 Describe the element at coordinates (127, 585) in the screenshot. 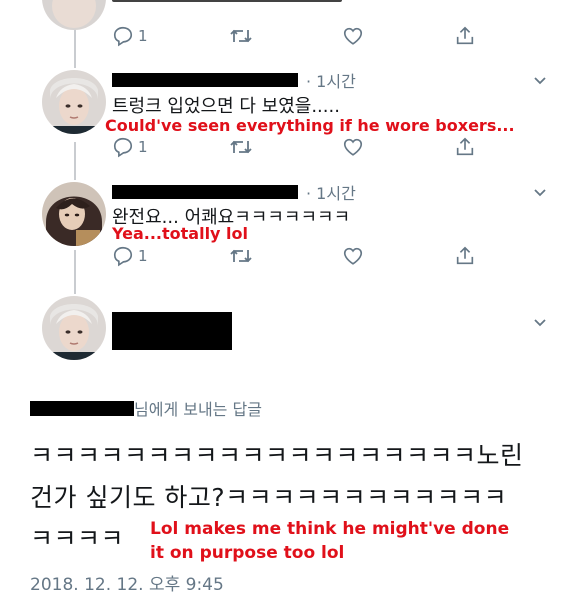

I see `tweet-timestamp: 2018. 12. 12. 오후 9:45` at that location.